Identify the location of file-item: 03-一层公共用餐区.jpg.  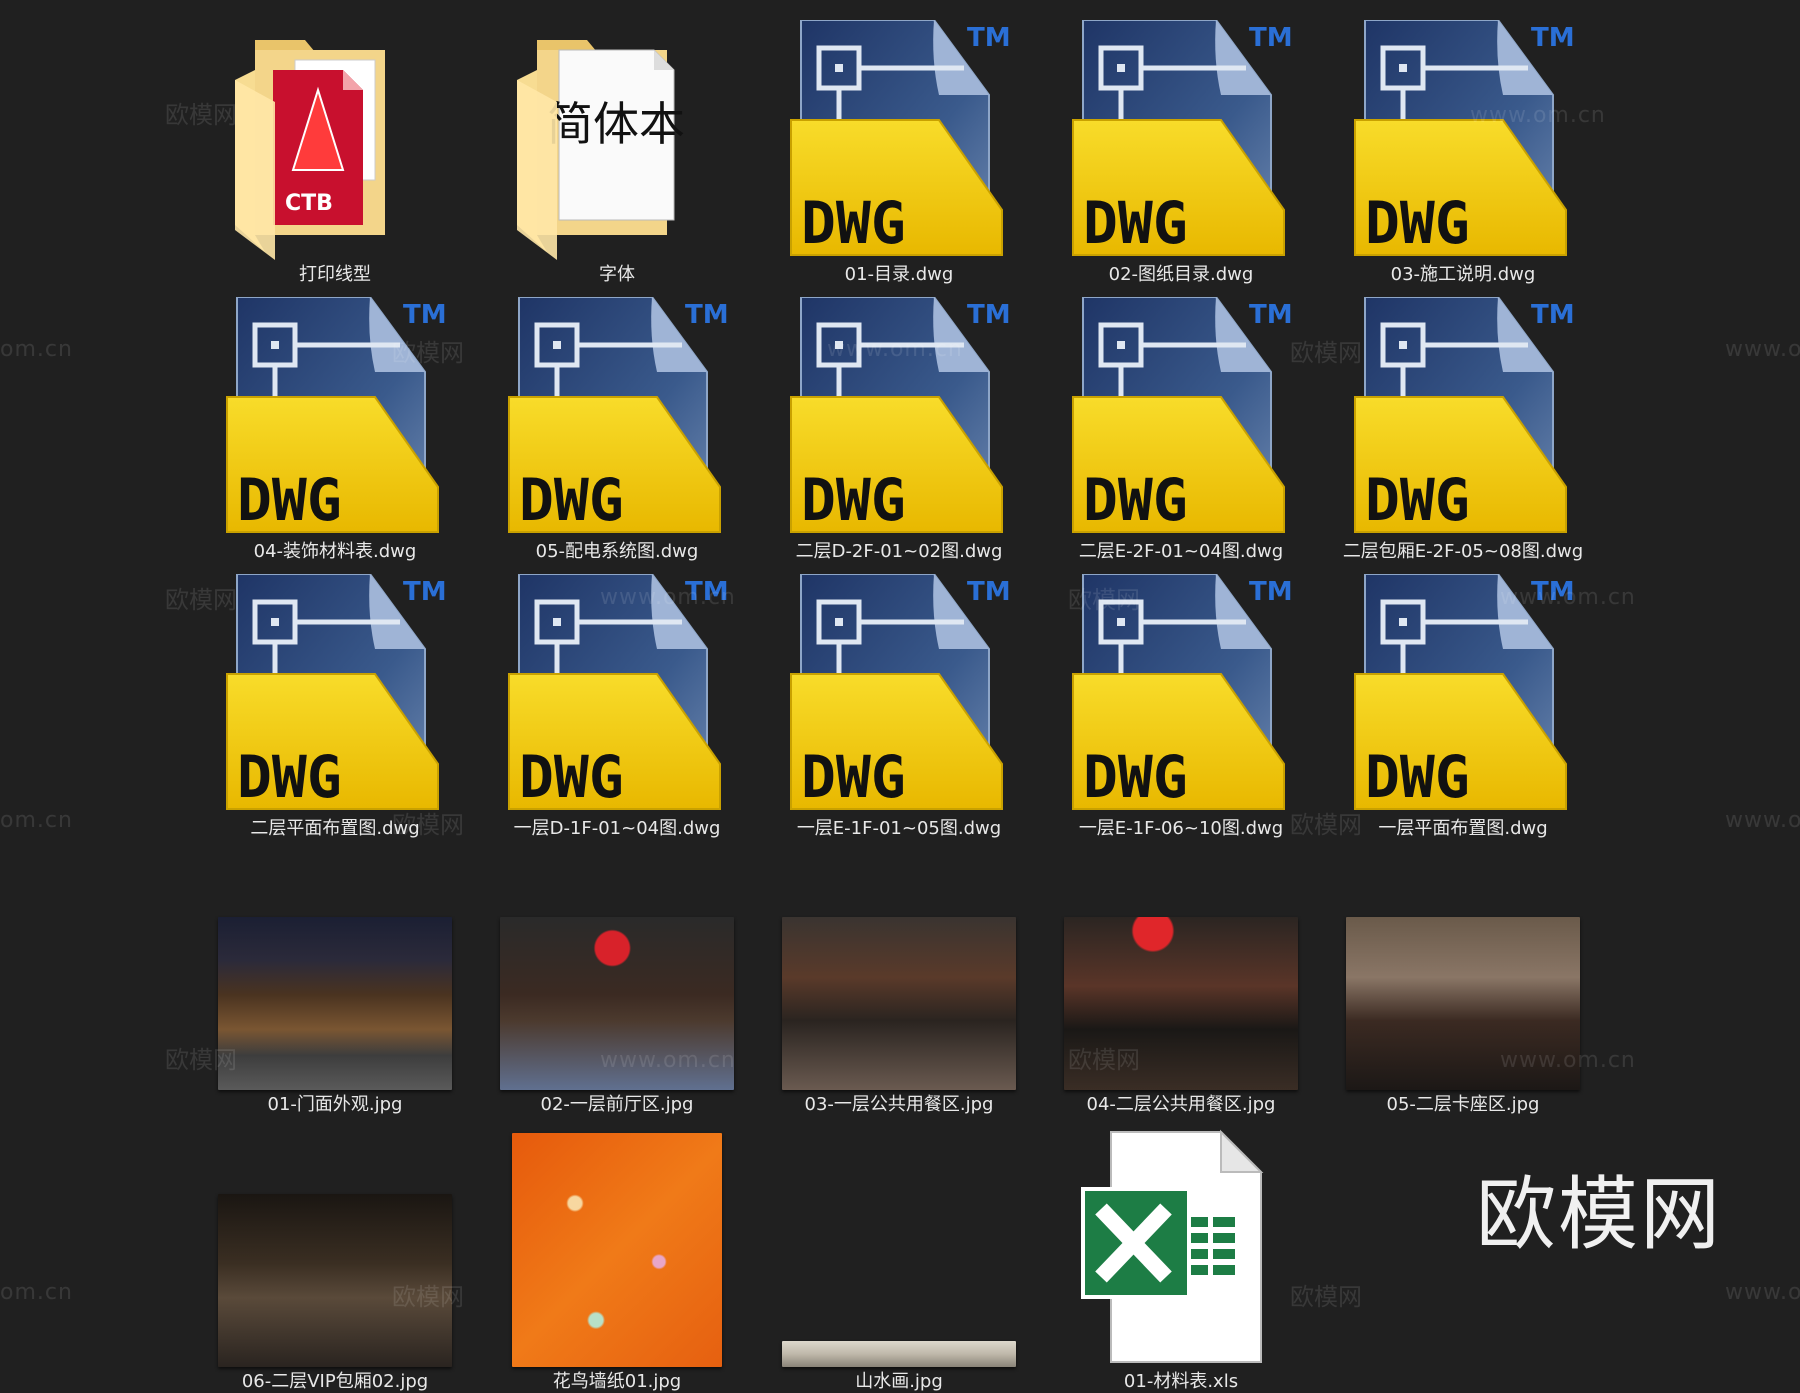
(899, 983).